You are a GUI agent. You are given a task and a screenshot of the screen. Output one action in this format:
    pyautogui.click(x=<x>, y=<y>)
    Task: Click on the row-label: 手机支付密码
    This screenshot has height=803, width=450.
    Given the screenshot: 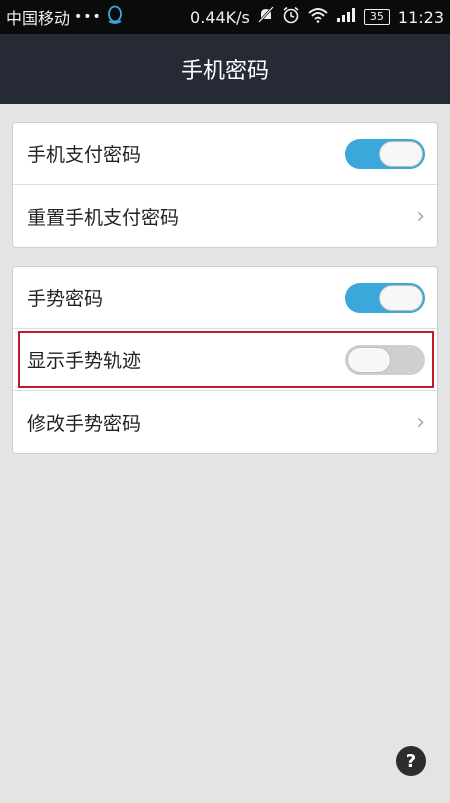 What is the action you would take?
    pyautogui.click(x=84, y=155)
    